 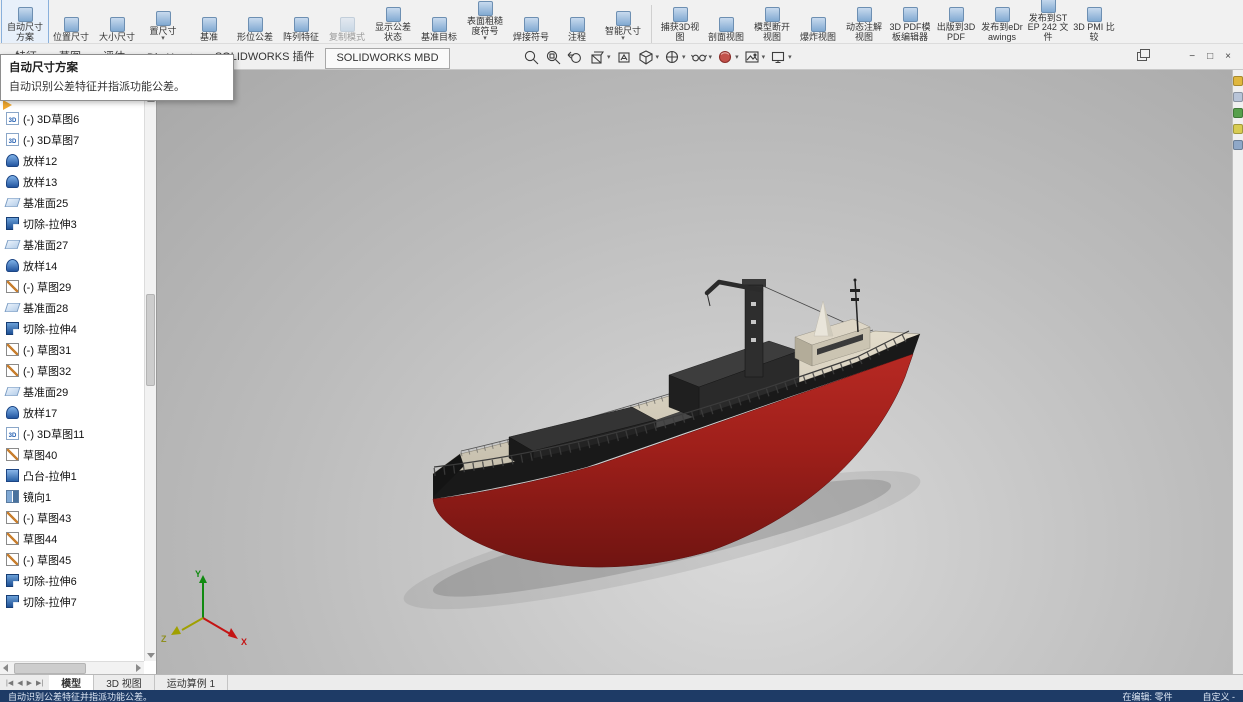 I want to click on tree-item: 草图40, so click(x=72, y=454).